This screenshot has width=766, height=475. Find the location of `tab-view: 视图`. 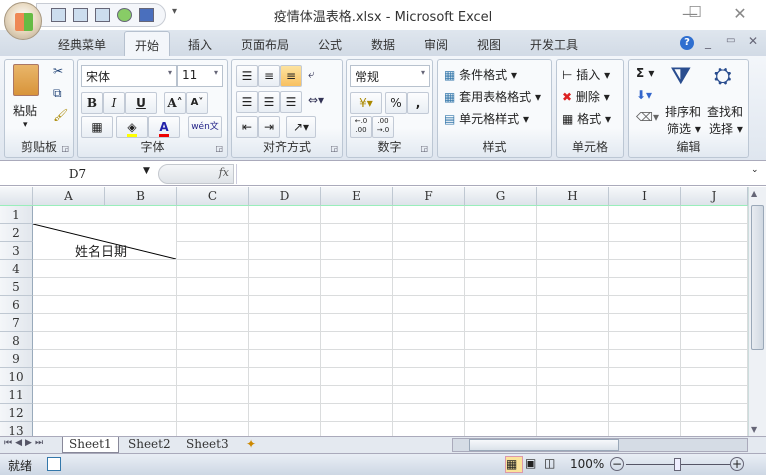

tab-view: 视图 is located at coordinates (489, 44).